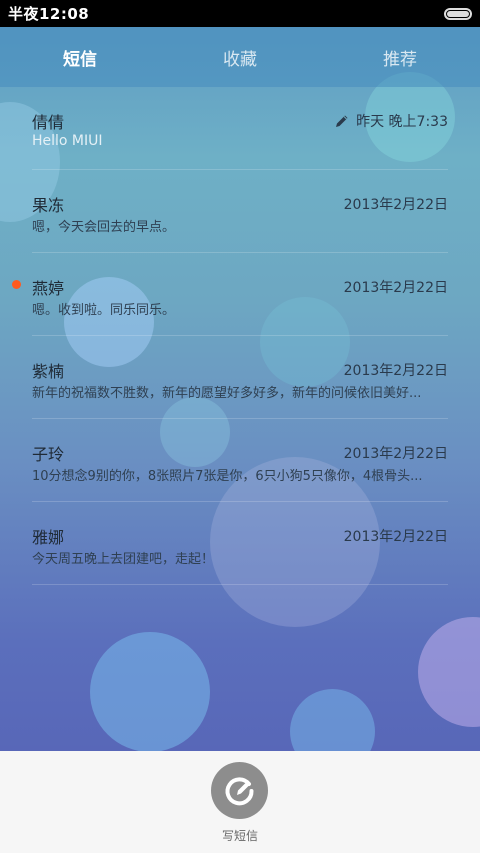 This screenshot has height=853, width=480. What do you see at coordinates (49, 14) in the screenshot?
I see `status-time: 半夜12:08` at bounding box center [49, 14].